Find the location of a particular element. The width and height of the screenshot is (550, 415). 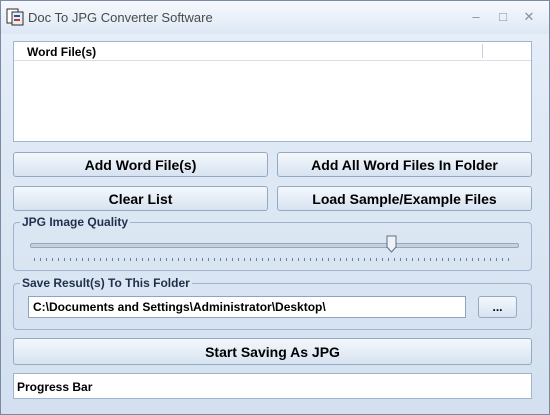

minimize-button: – is located at coordinates (476, 17).